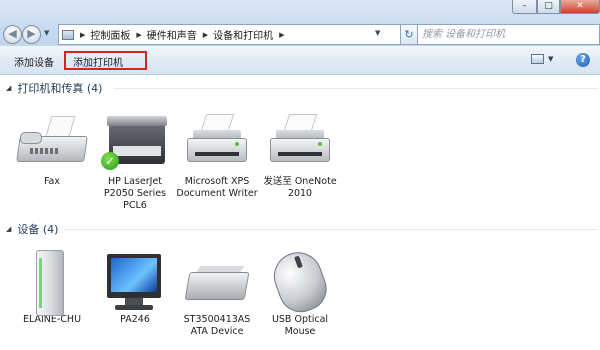 This screenshot has width=600, height=350. Describe the element at coordinates (38, 229) in the screenshot. I see `devices-group-title: 设备 (4)` at that location.